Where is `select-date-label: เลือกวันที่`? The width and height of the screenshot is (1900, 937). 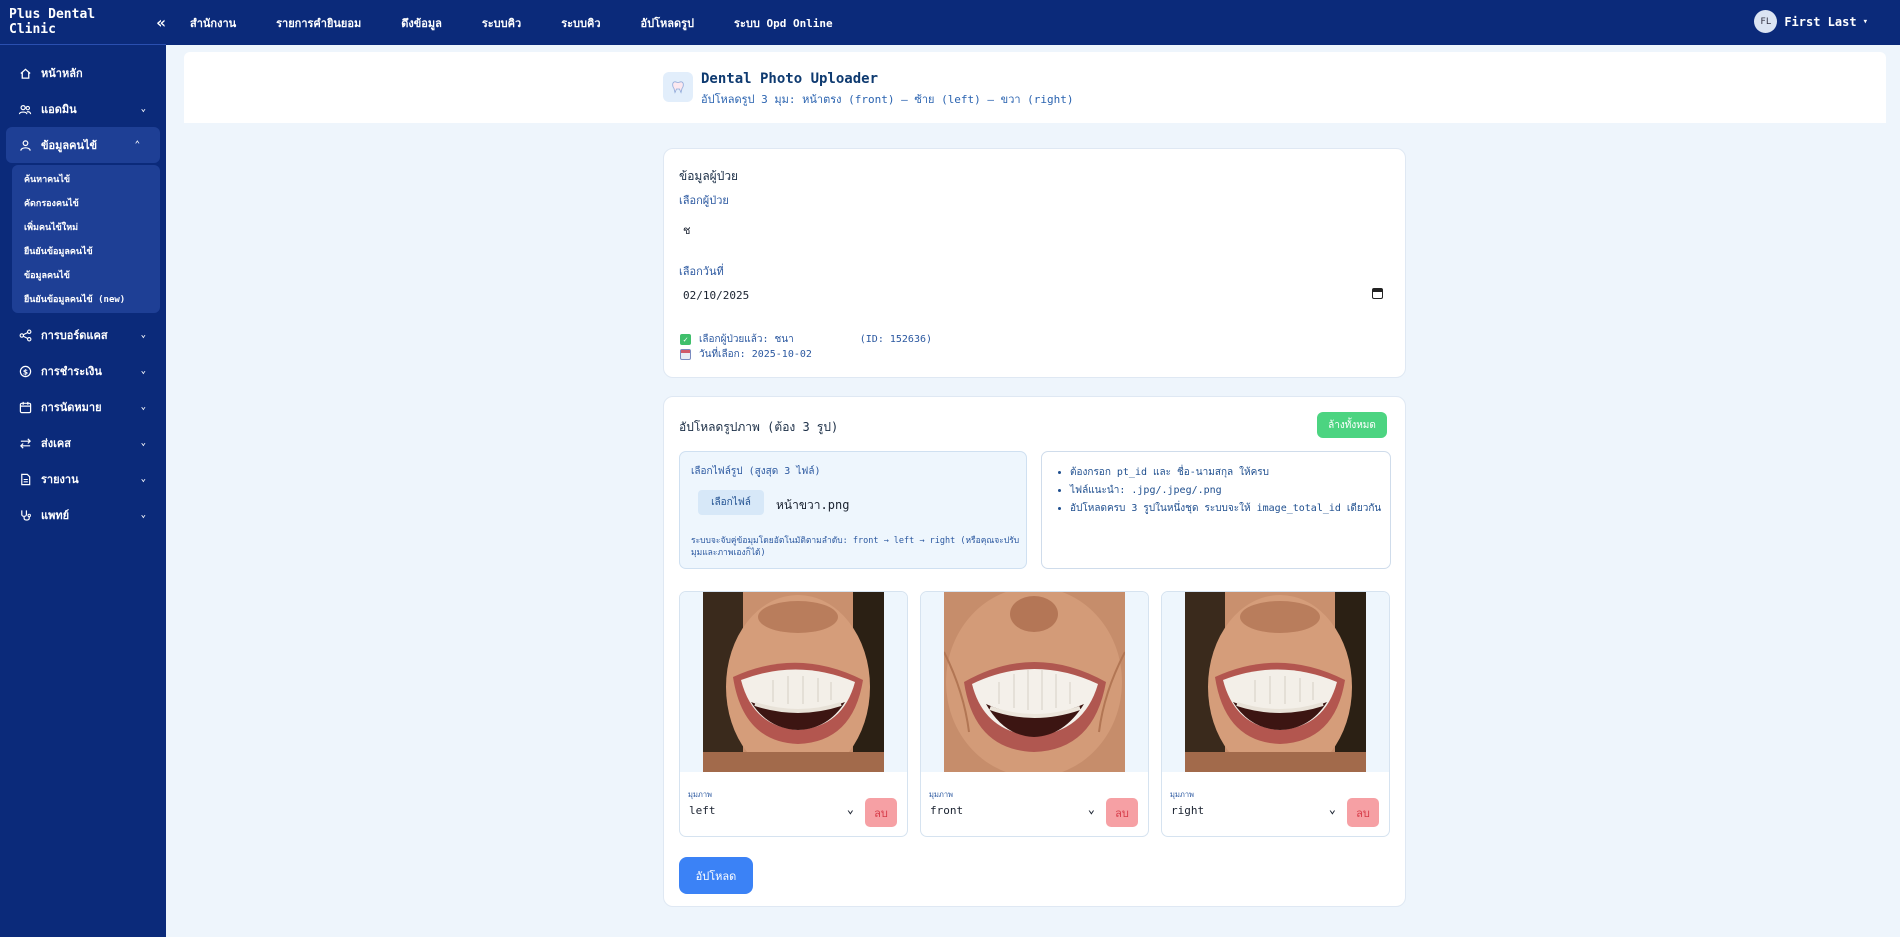
select-date-label: เลือกวันที่ is located at coordinates (701, 271).